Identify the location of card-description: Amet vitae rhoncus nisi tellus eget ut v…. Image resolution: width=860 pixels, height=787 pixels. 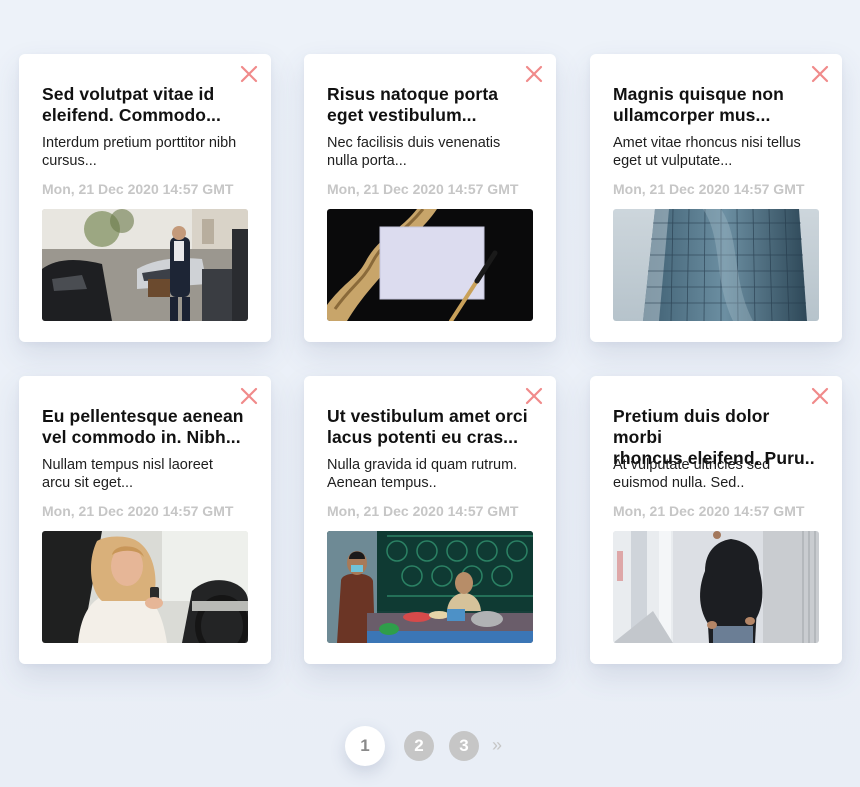
(707, 152).